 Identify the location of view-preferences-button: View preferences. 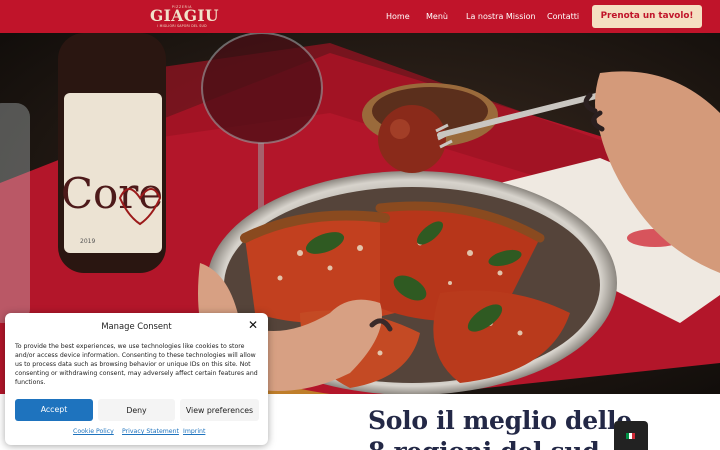
(219, 410).